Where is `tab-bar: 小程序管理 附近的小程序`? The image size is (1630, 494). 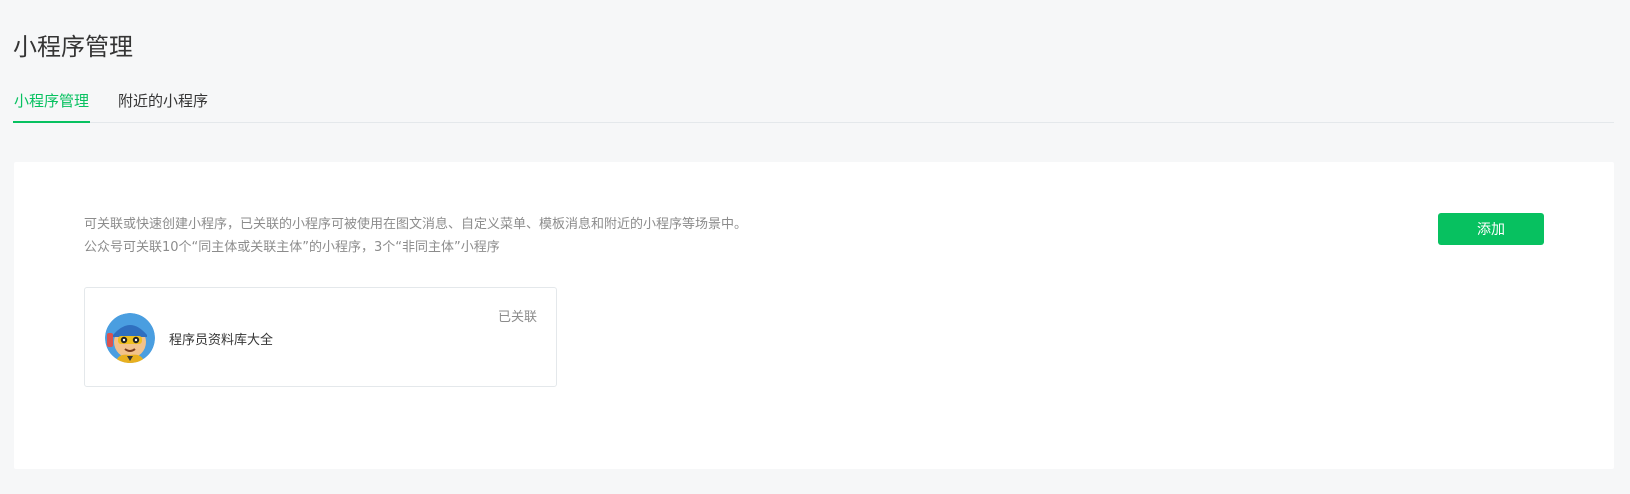 tab-bar: 小程序管理 附近的小程序 is located at coordinates (813, 105).